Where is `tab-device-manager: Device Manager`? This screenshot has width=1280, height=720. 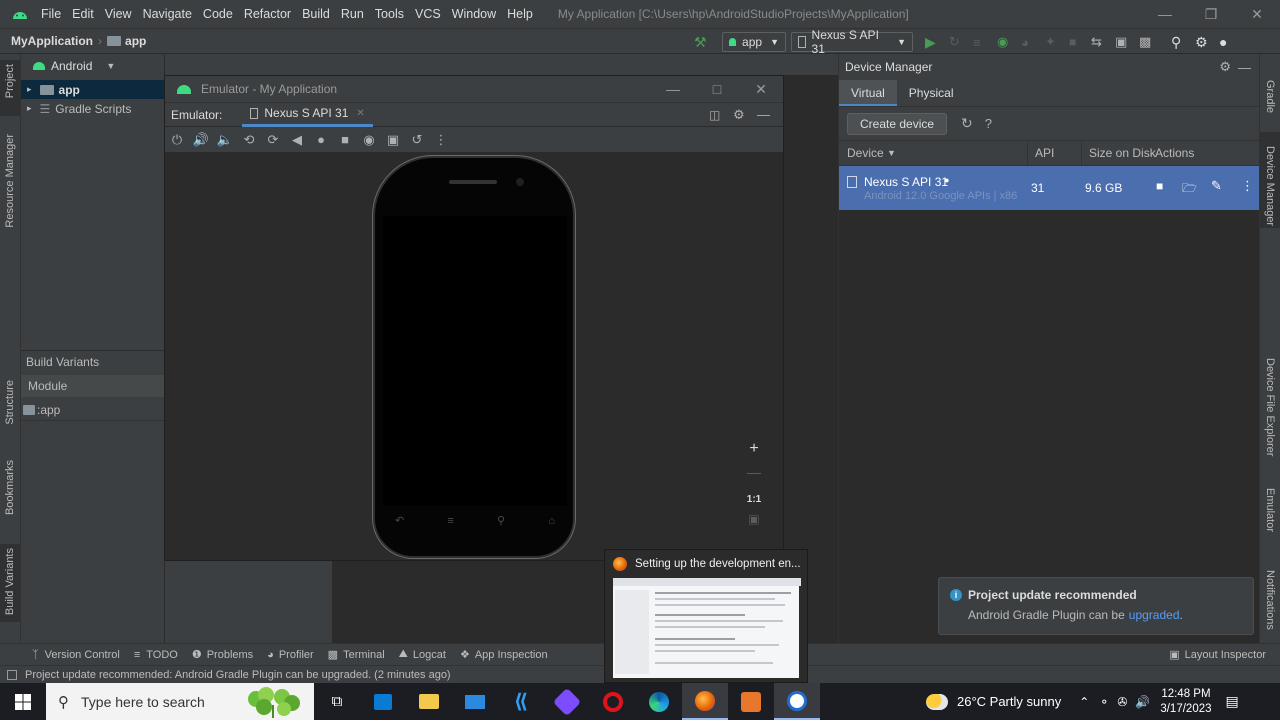 tab-device-manager: Device Manager is located at coordinates (1270, 186).